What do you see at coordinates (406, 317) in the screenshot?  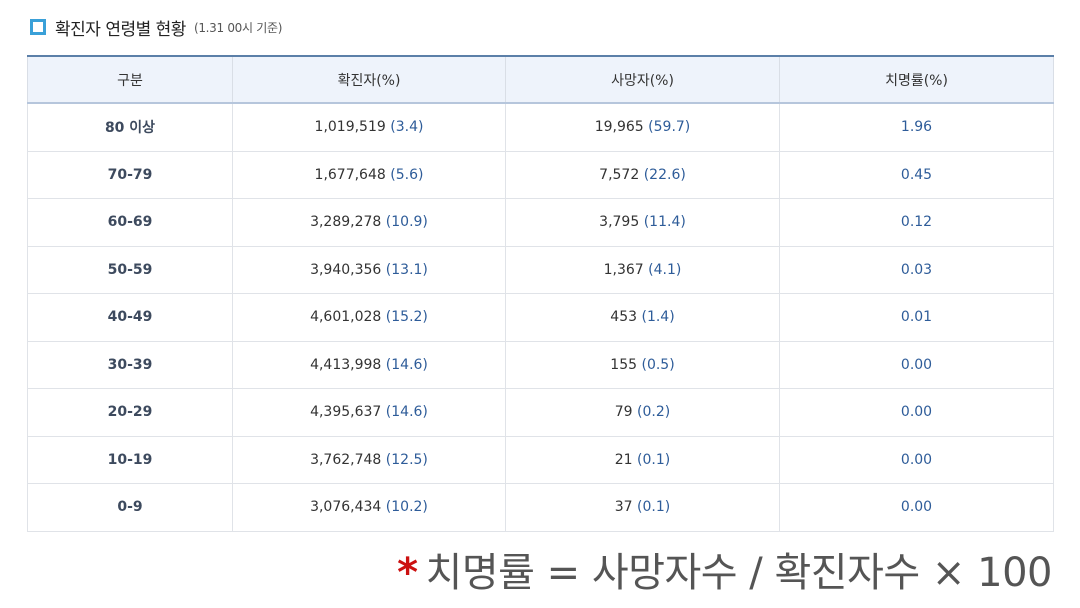 I see `cases-percent: (15.2)` at bounding box center [406, 317].